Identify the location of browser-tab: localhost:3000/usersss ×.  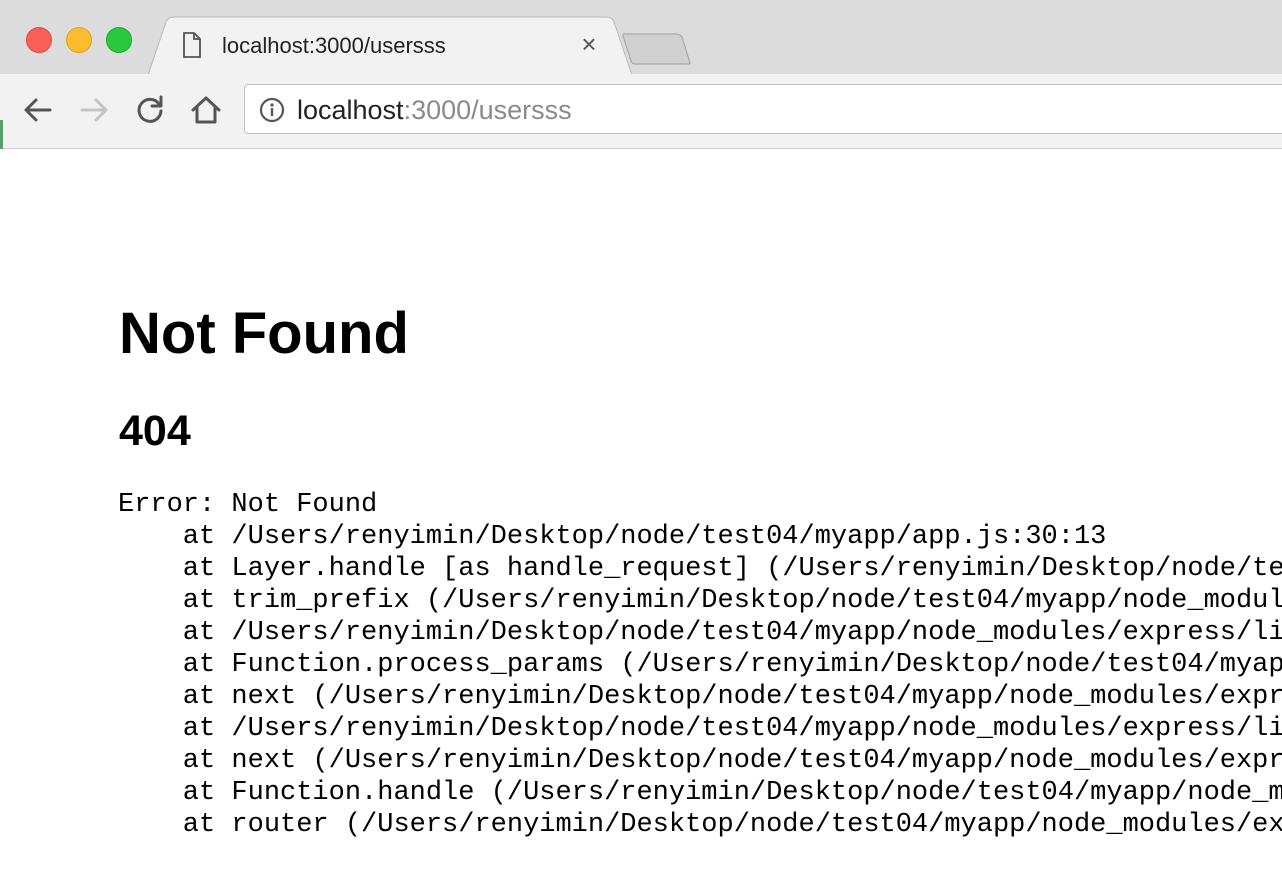
(390, 45).